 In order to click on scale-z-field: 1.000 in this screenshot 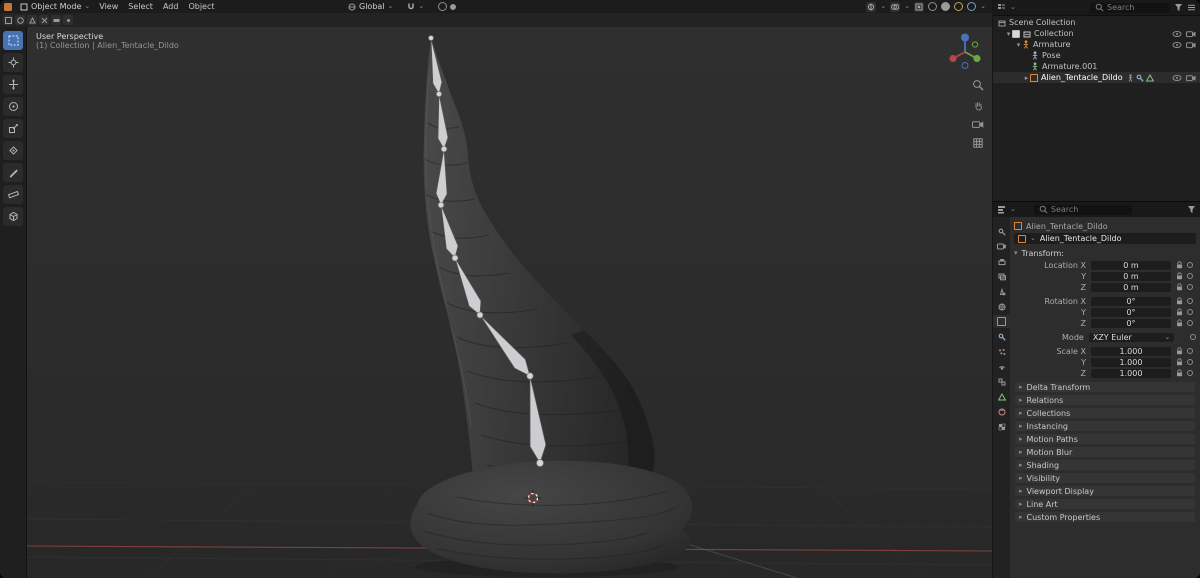, I will do `click(1131, 373)`.